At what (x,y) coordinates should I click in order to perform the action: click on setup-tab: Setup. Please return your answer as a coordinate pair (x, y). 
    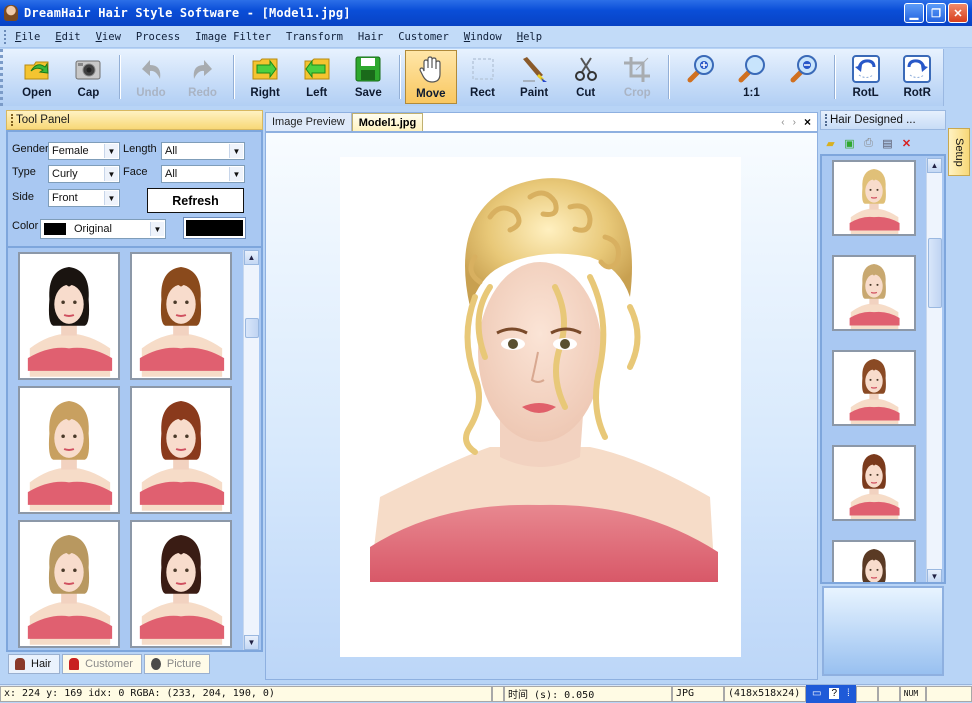
    Looking at the image, I should click on (959, 152).